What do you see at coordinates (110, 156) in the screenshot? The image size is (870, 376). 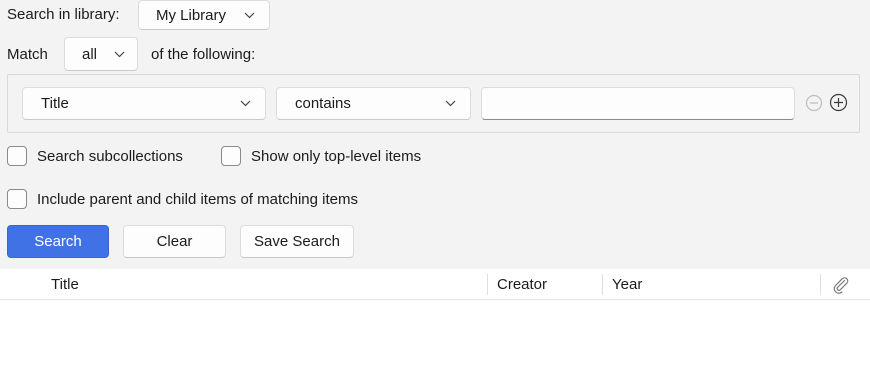 I see `search-subcollections-label: Search subcollections` at bounding box center [110, 156].